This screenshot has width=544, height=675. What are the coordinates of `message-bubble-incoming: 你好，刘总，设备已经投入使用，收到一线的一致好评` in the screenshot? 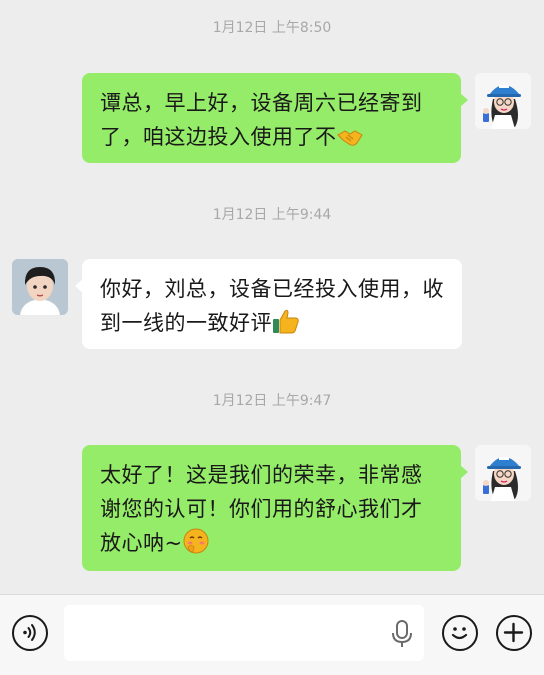 It's located at (268, 304).